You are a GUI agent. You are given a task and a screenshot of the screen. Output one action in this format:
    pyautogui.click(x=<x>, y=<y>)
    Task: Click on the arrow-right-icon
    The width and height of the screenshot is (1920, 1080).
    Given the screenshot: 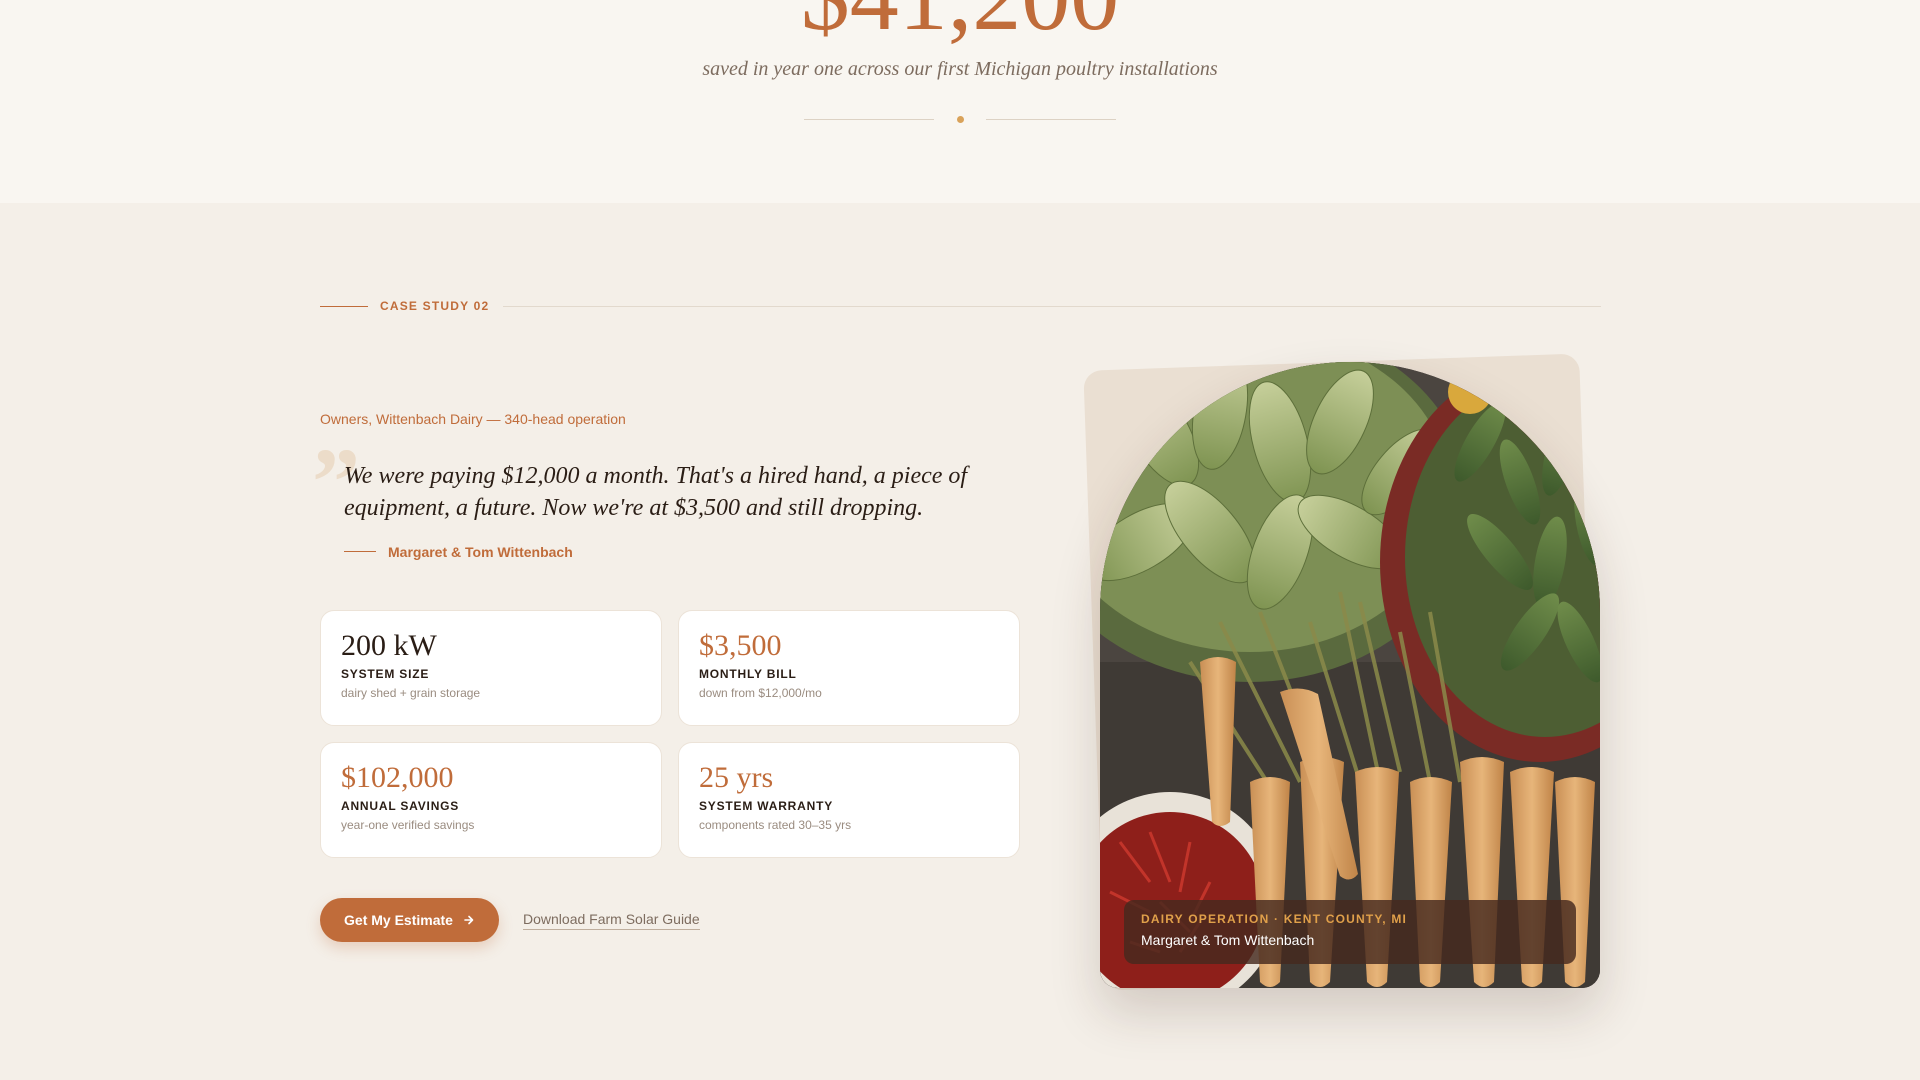 What is the action you would take?
    pyautogui.click(x=469, y=920)
    